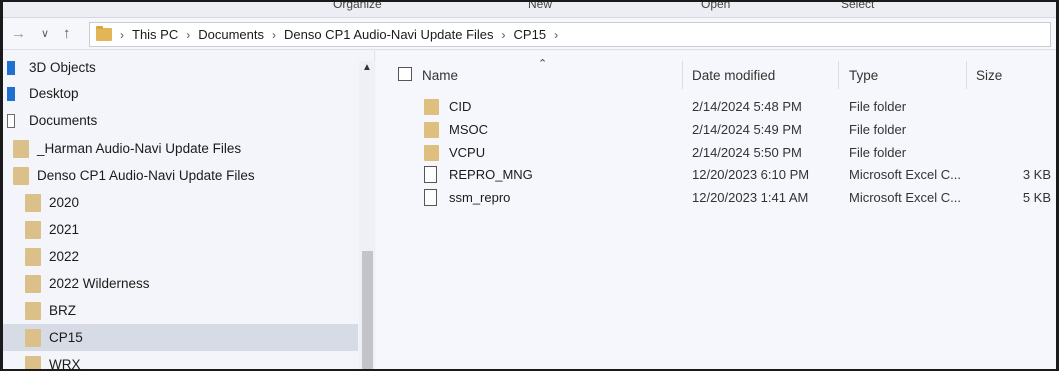 The image size is (1059, 371). I want to click on file-name: REPRO_MNG, so click(491, 174).